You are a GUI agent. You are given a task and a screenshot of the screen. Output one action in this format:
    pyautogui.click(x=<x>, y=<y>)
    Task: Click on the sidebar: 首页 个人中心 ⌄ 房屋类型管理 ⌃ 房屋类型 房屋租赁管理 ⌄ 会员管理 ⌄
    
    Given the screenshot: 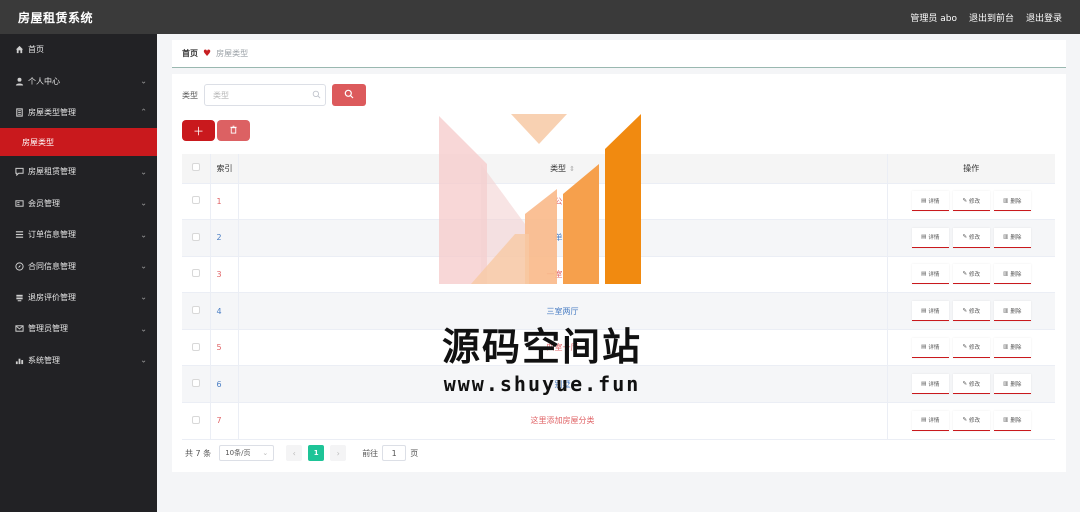 What is the action you would take?
    pyautogui.click(x=78, y=273)
    